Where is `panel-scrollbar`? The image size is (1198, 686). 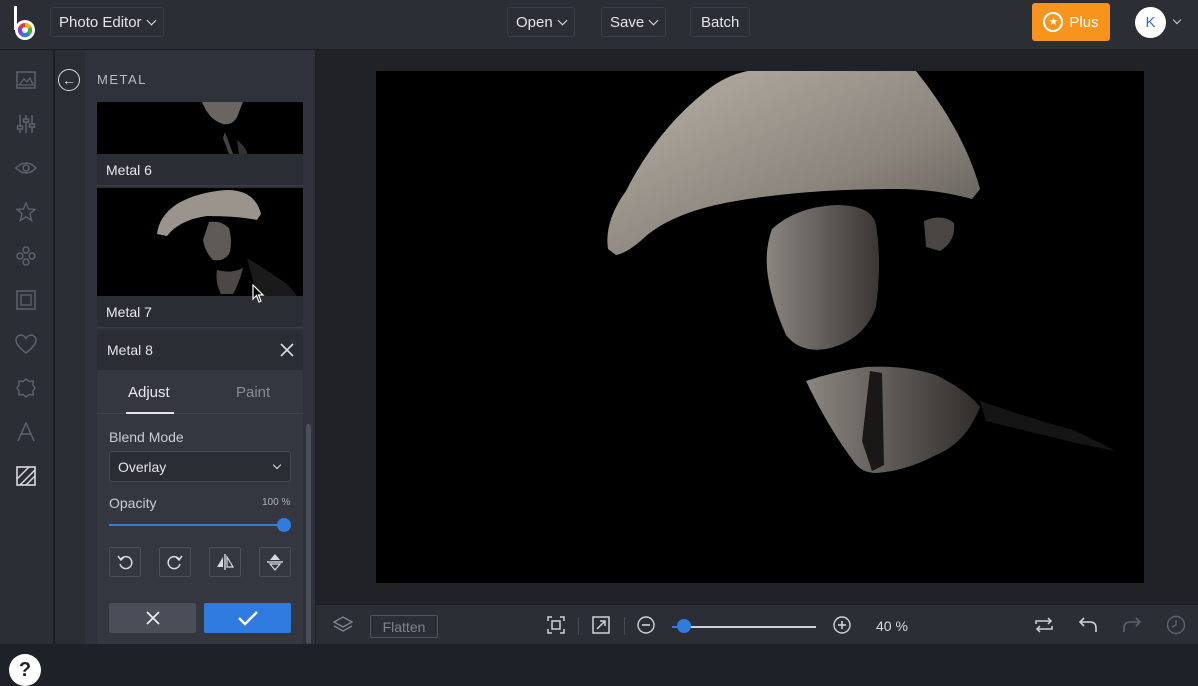 panel-scrollbar is located at coordinates (308, 534).